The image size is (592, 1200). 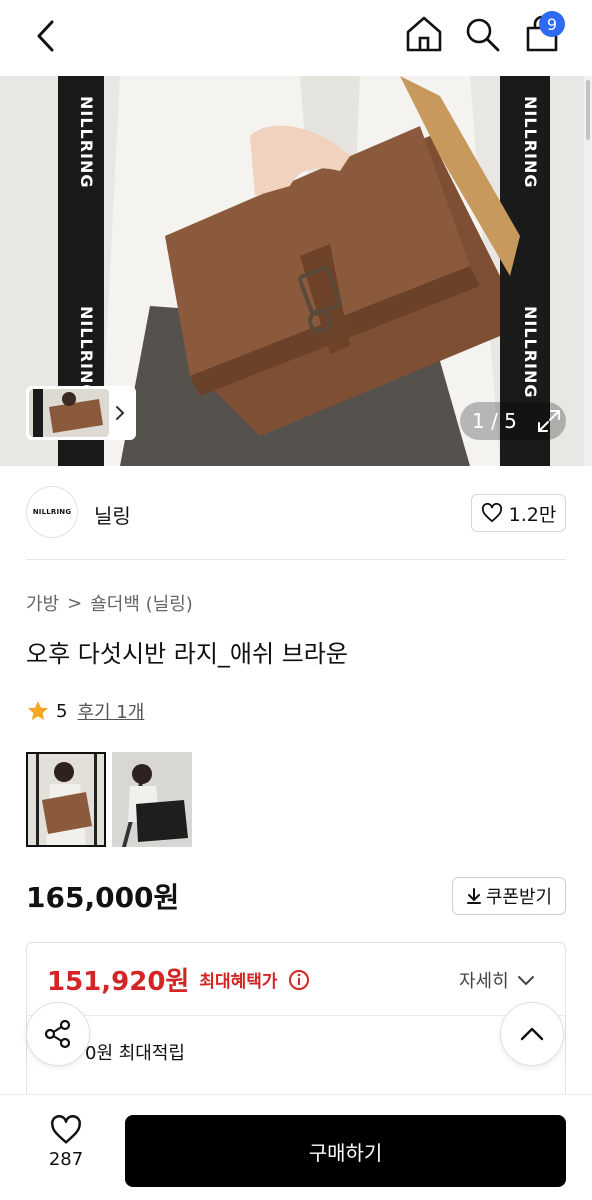 I want to click on scrollbar-thumb, so click(x=588, y=110).